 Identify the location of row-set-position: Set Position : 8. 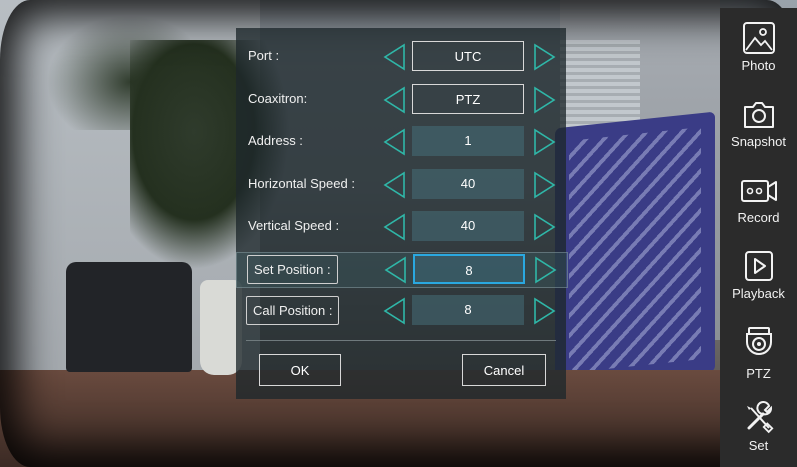
(402, 270).